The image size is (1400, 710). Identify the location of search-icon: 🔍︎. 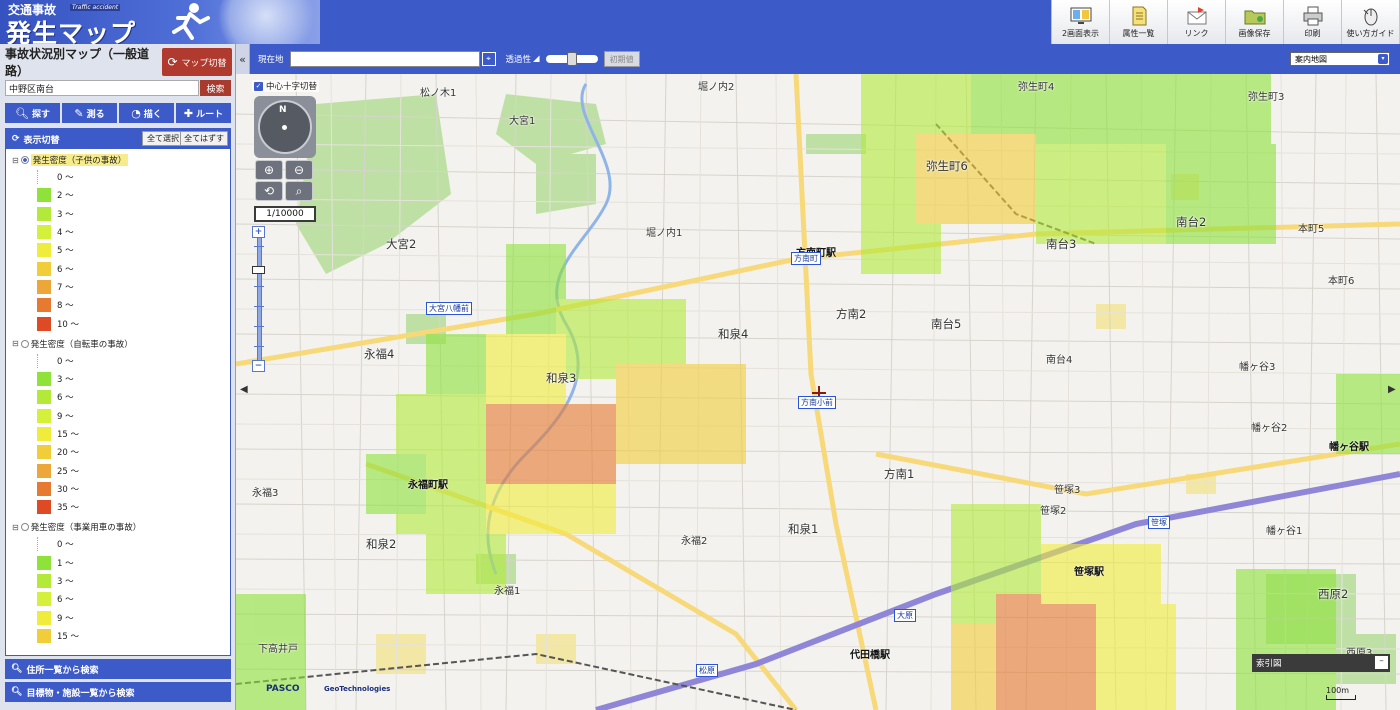
(17, 692).